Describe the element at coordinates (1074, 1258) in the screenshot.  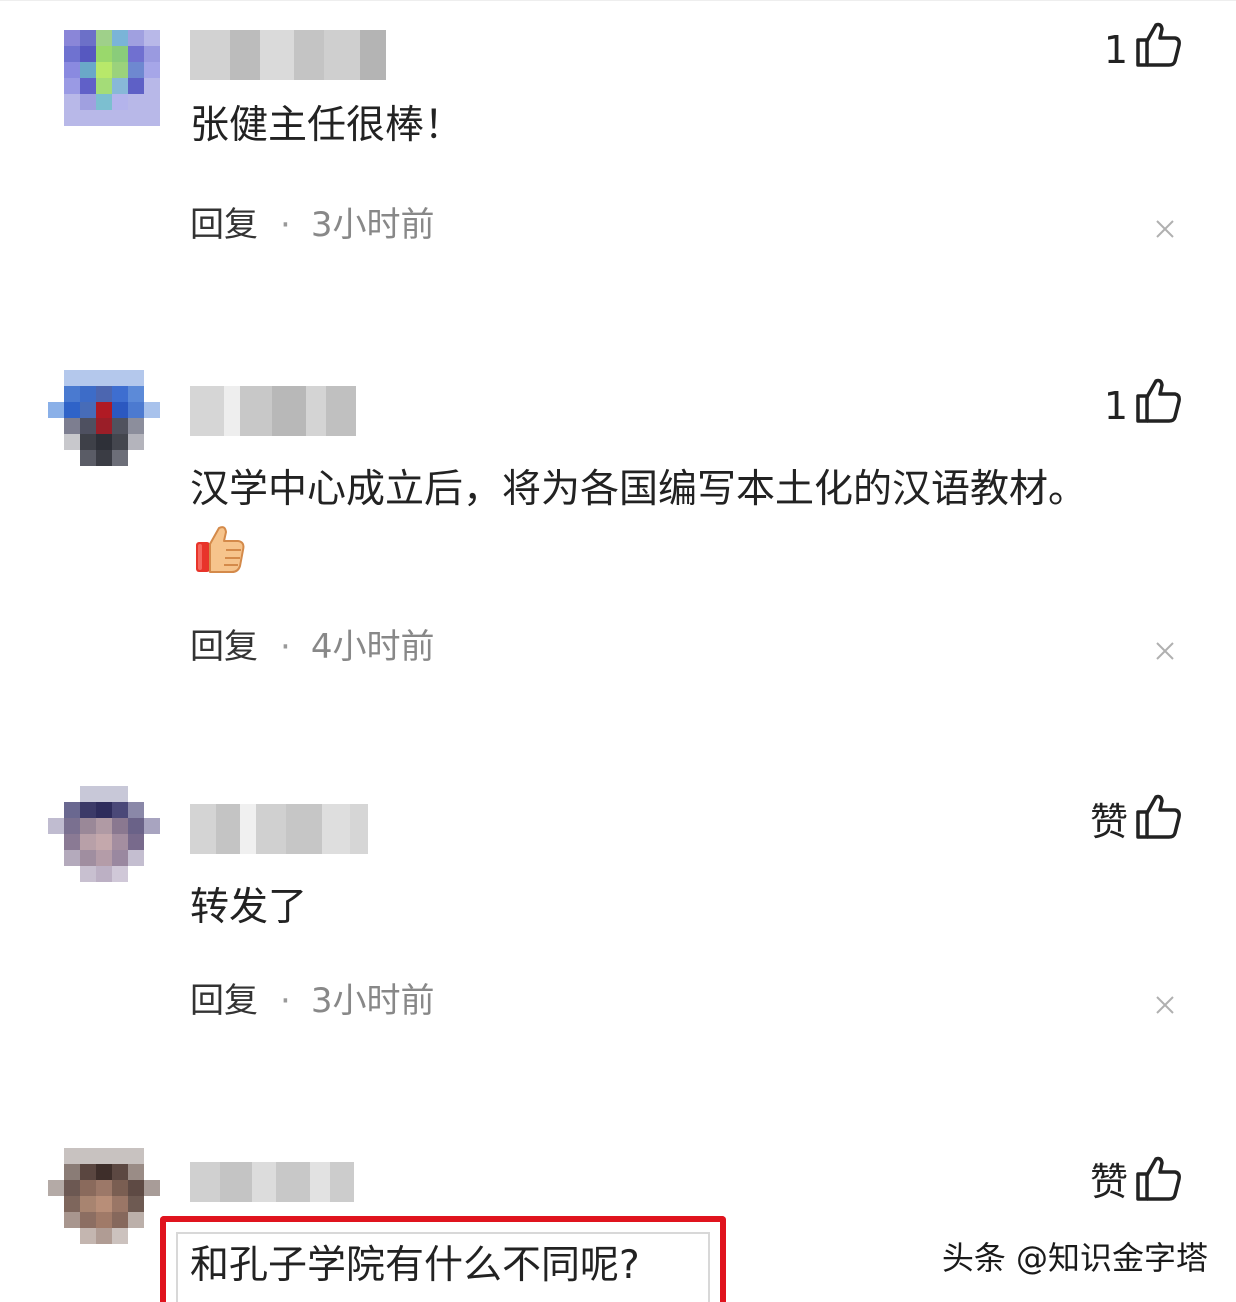
I see `watermark: 头条 @知识金字塔` at that location.